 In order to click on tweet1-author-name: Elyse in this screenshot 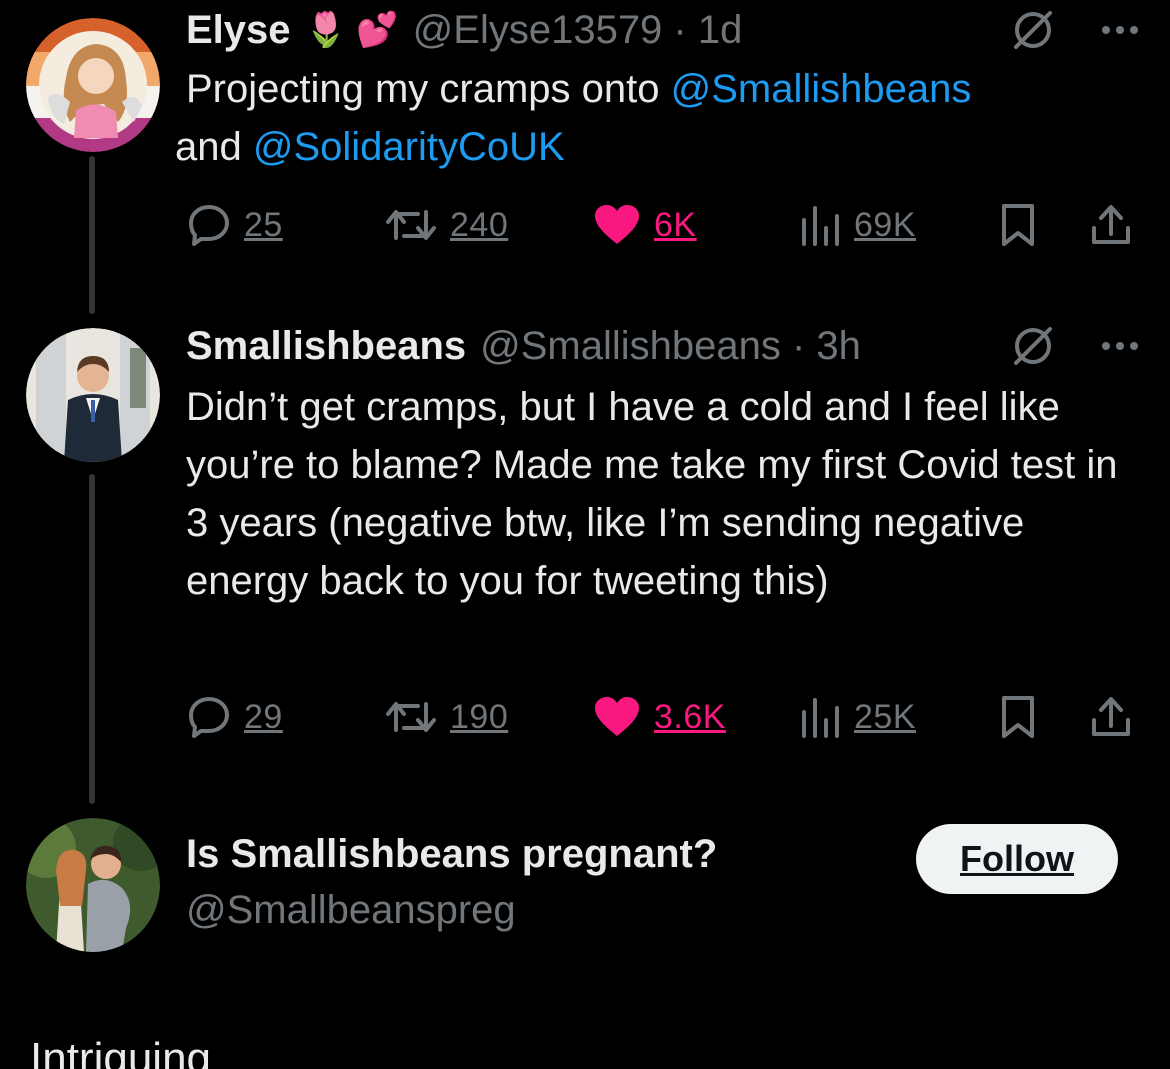, I will do `click(238, 30)`.